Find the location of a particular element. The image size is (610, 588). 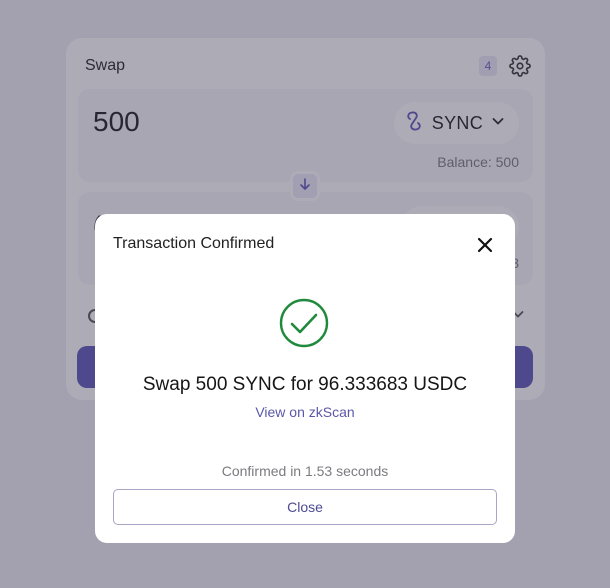

confirmation-time: Confirmed in 1.53 seconds is located at coordinates (305, 471).